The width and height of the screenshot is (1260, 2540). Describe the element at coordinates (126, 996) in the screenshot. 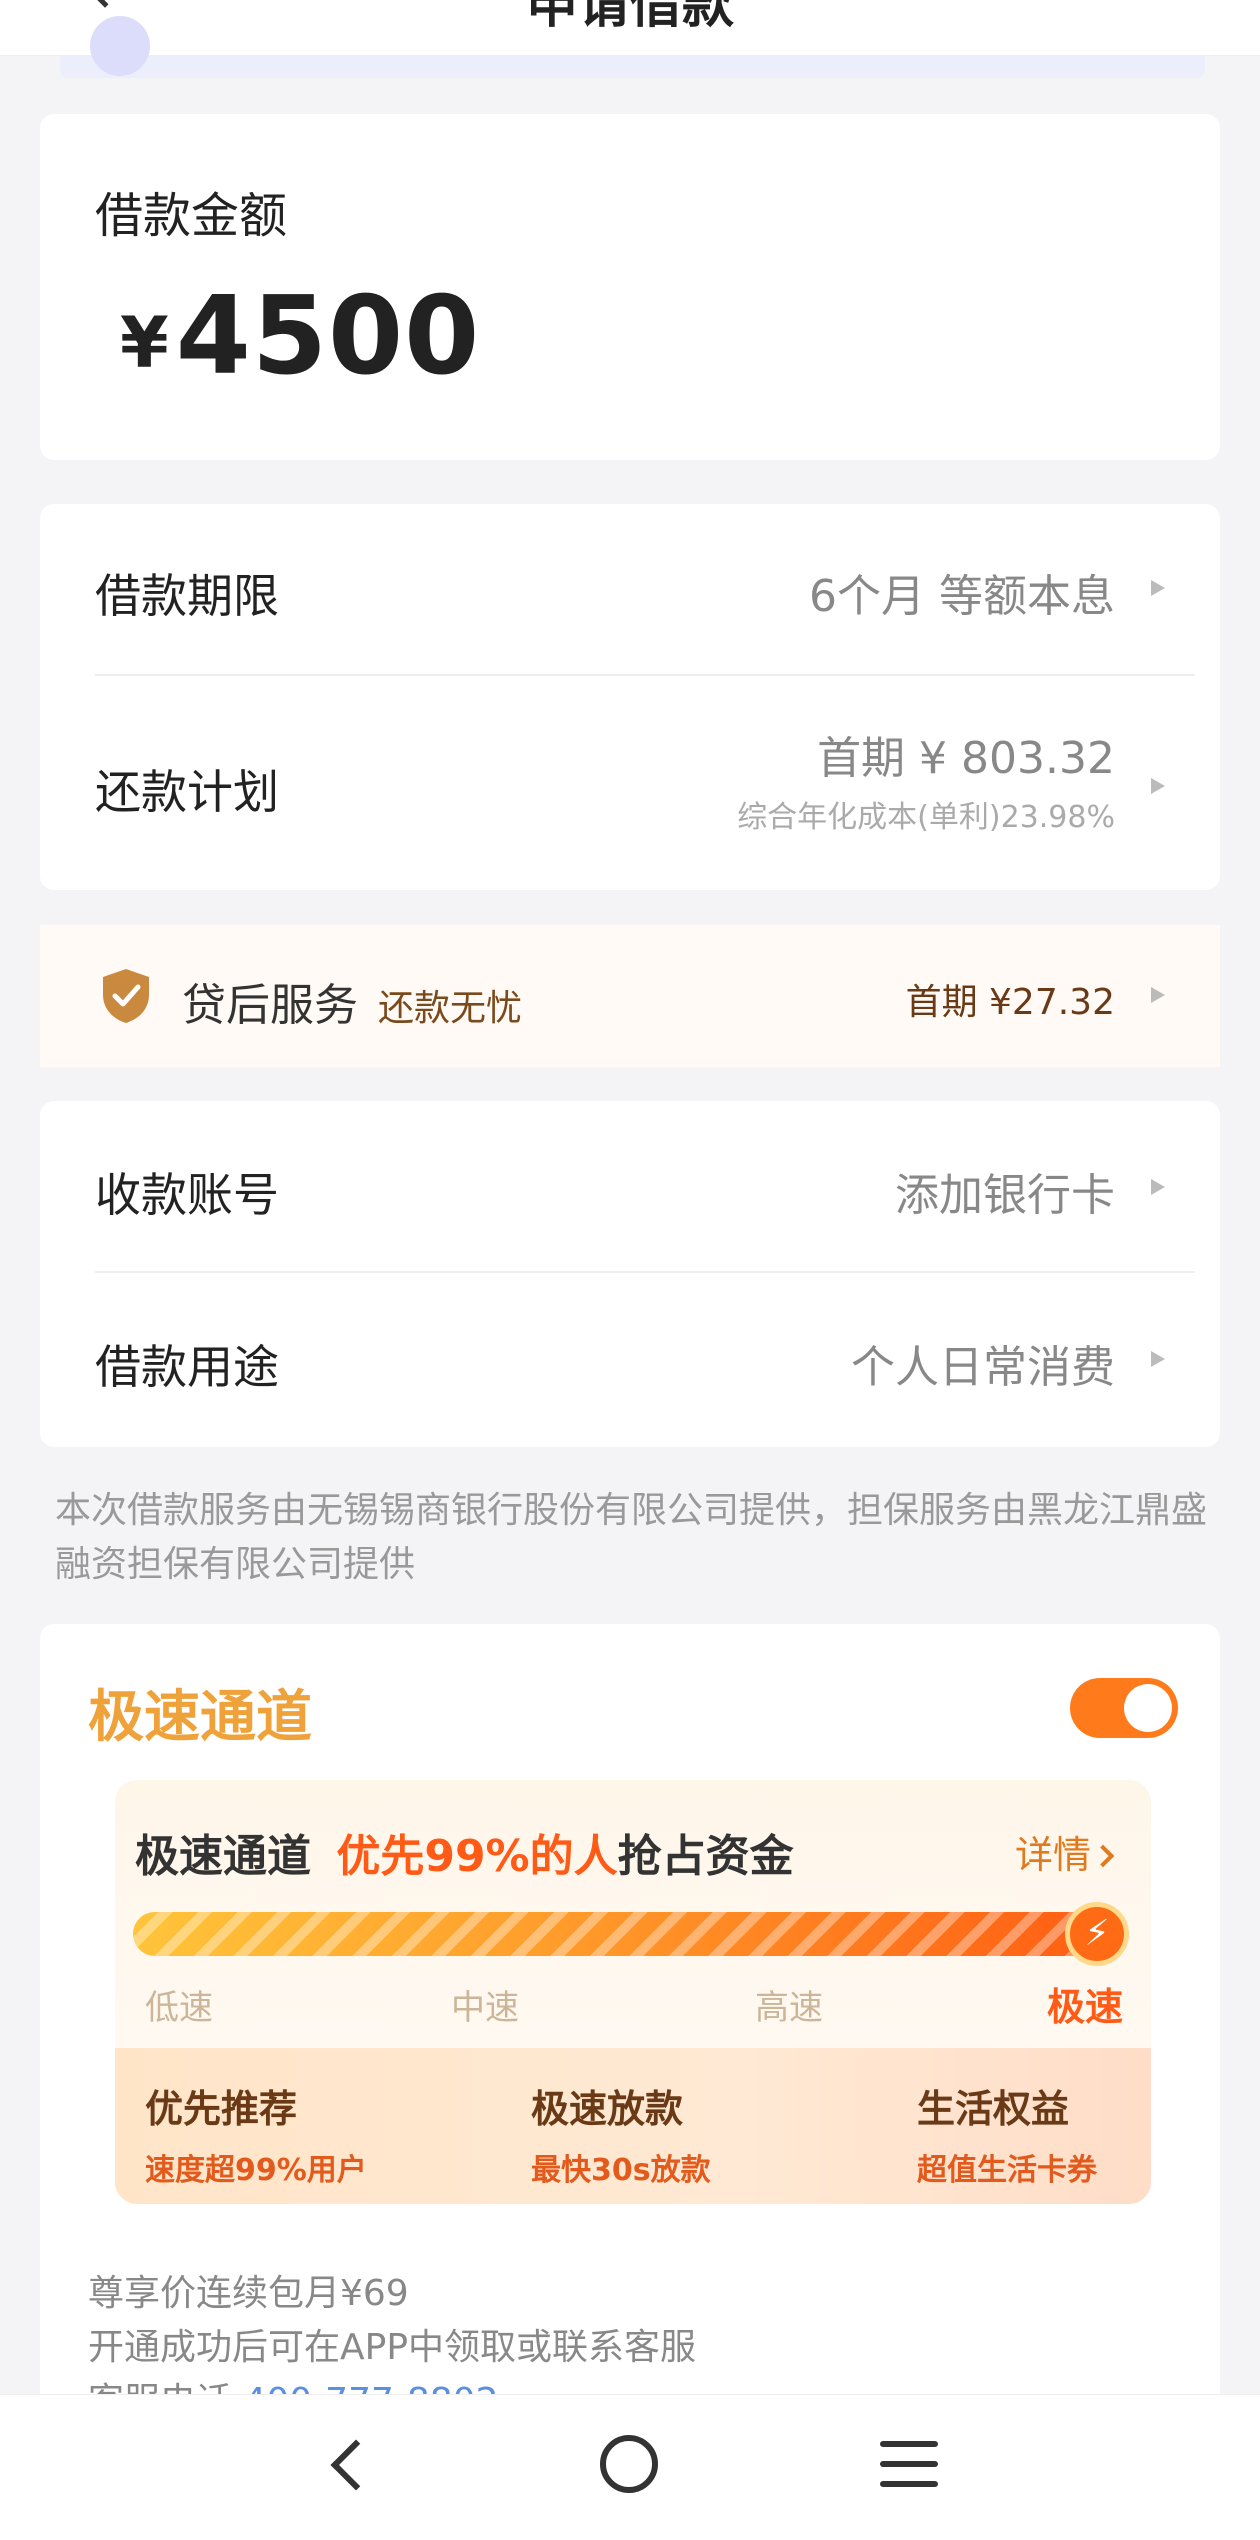

I see `shield-icon` at that location.